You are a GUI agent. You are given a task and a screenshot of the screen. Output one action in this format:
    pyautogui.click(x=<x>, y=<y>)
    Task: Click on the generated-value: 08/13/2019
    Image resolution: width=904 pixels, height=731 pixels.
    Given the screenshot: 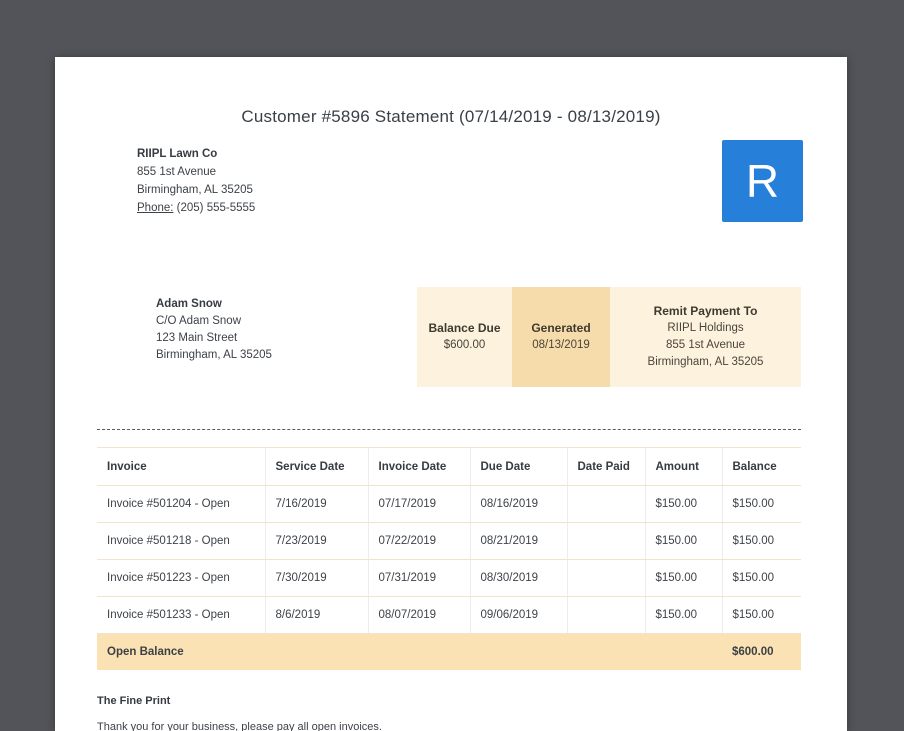 What is the action you would take?
    pyautogui.click(x=561, y=345)
    